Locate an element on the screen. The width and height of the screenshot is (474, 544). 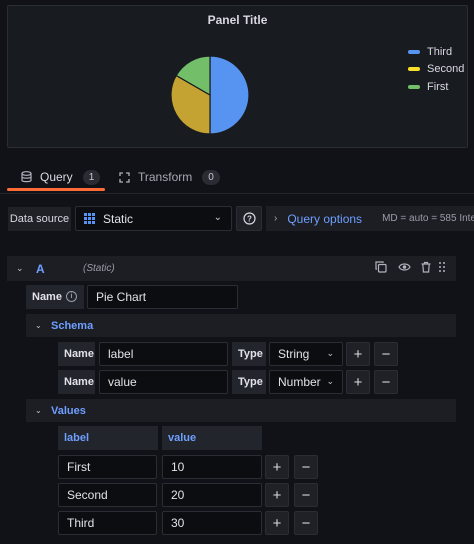
datasource-label: Data source is located at coordinates (39, 219).